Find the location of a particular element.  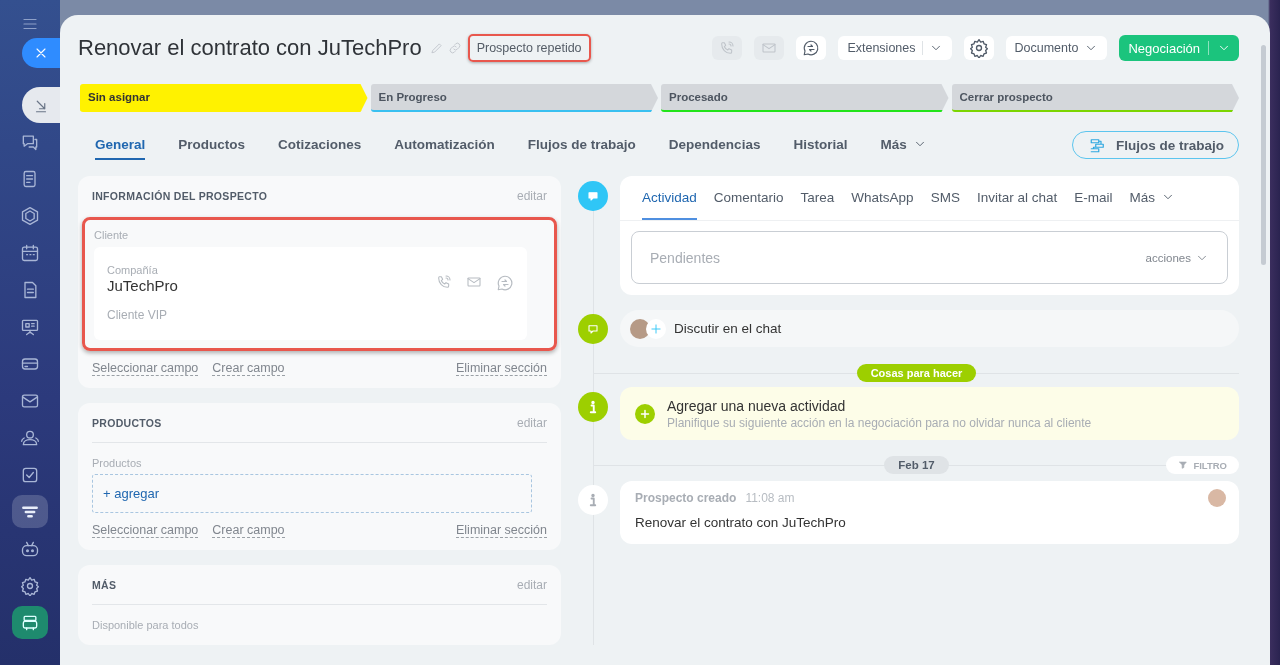

new-activity-hint: Planifique su siguiente acción en la negociación para no olvidar nunca al cliente is located at coordinates (879, 422).